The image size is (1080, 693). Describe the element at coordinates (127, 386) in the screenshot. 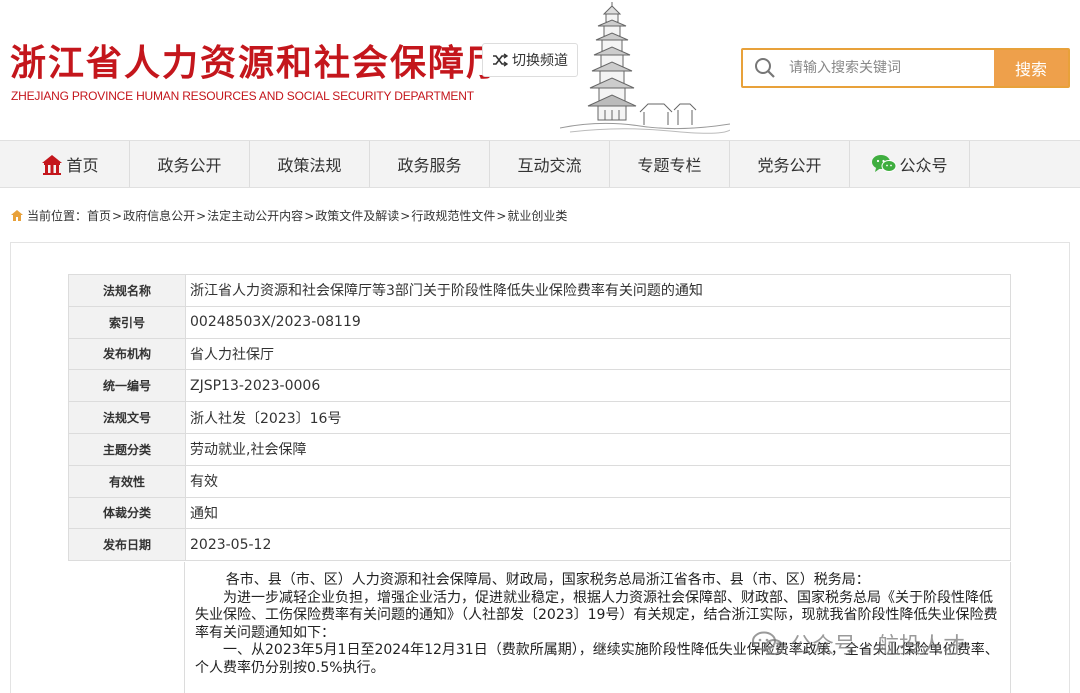

I see `meta-key: 统一编号` at that location.